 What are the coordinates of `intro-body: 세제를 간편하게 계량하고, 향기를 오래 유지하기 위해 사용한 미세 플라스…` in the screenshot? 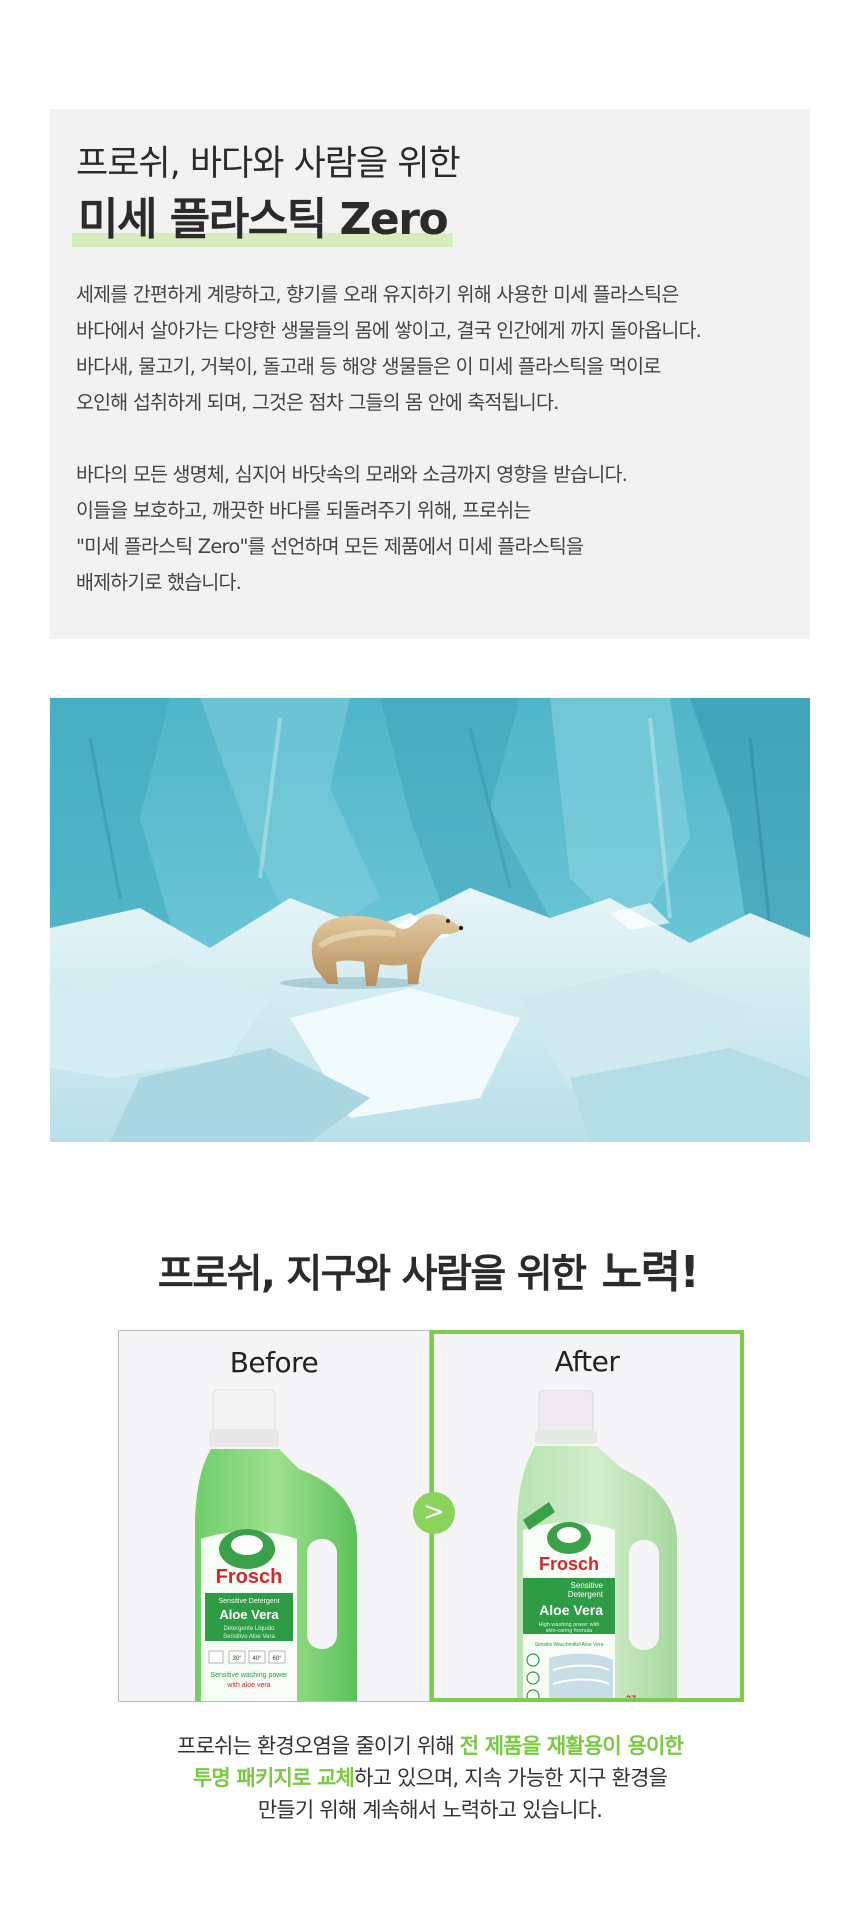 It's located at (430, 439).